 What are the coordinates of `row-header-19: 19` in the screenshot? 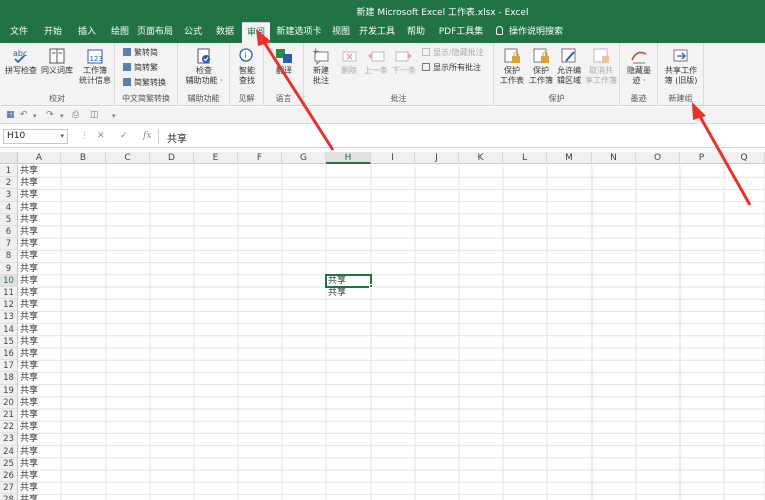 It's located at (9, 390).